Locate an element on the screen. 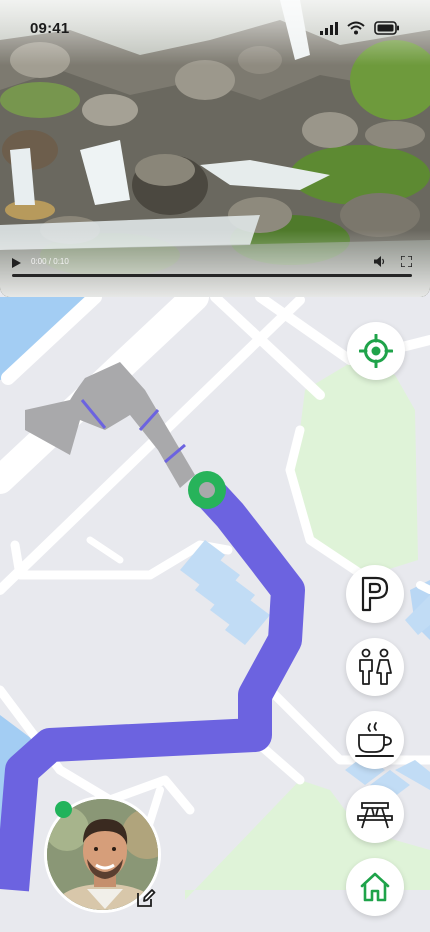 The height and width of the screenshot is (932, 430). parking-button is located at coordinates (375, 594).